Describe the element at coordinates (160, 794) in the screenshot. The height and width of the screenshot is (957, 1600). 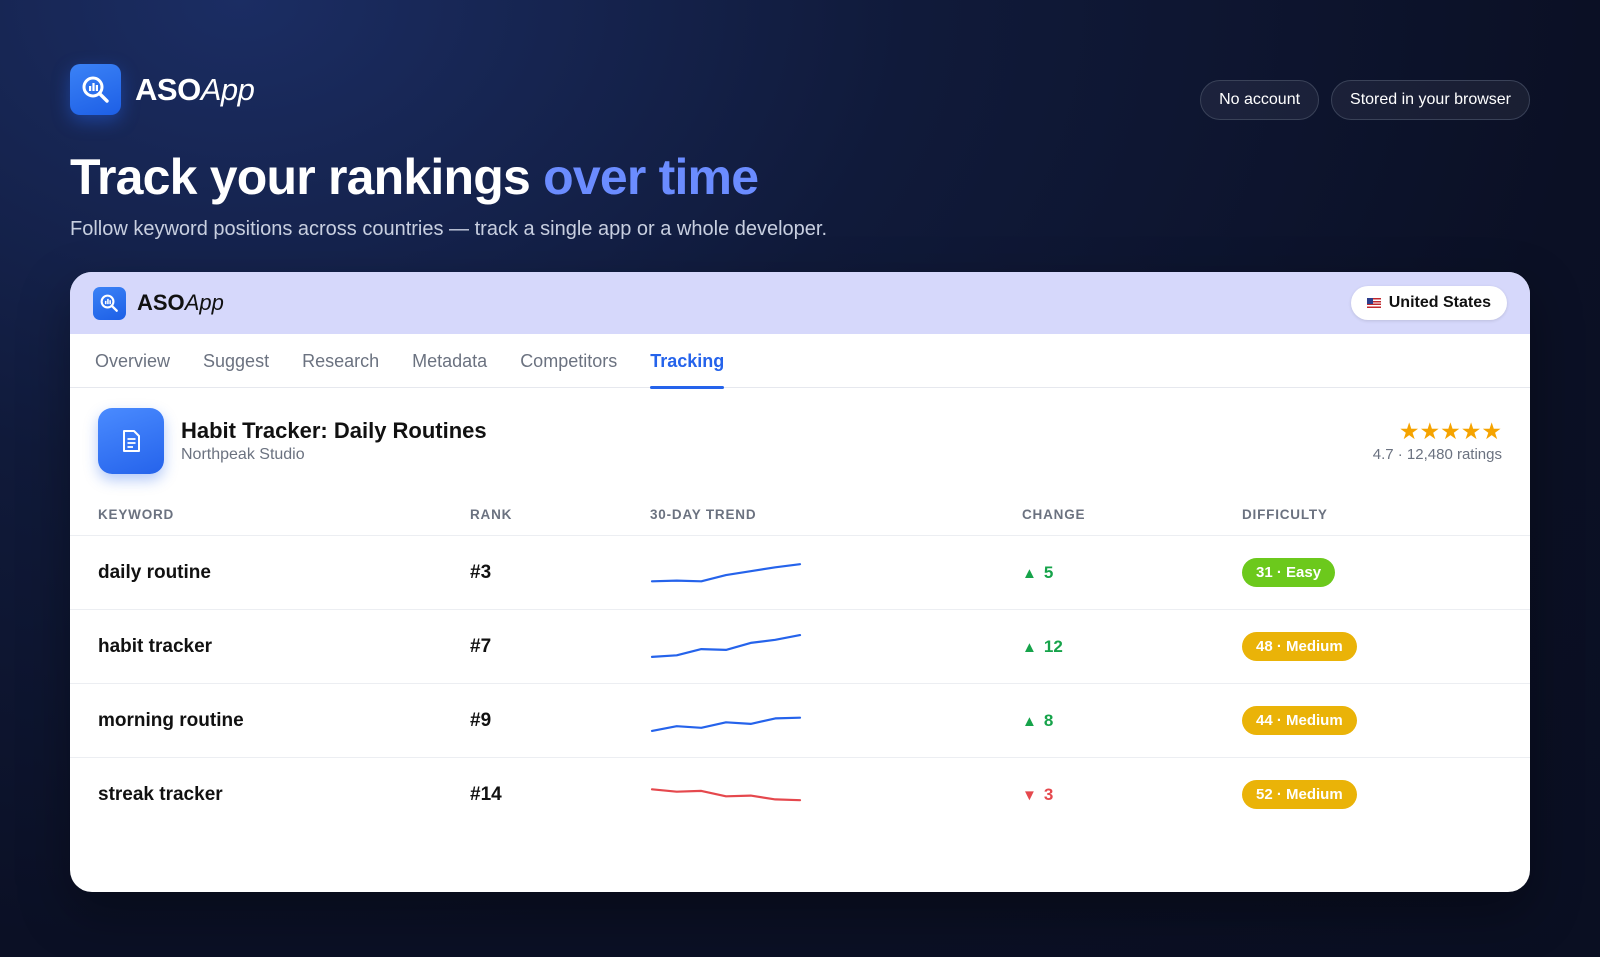
I see `keyword-cell: streak tracker` at that location.